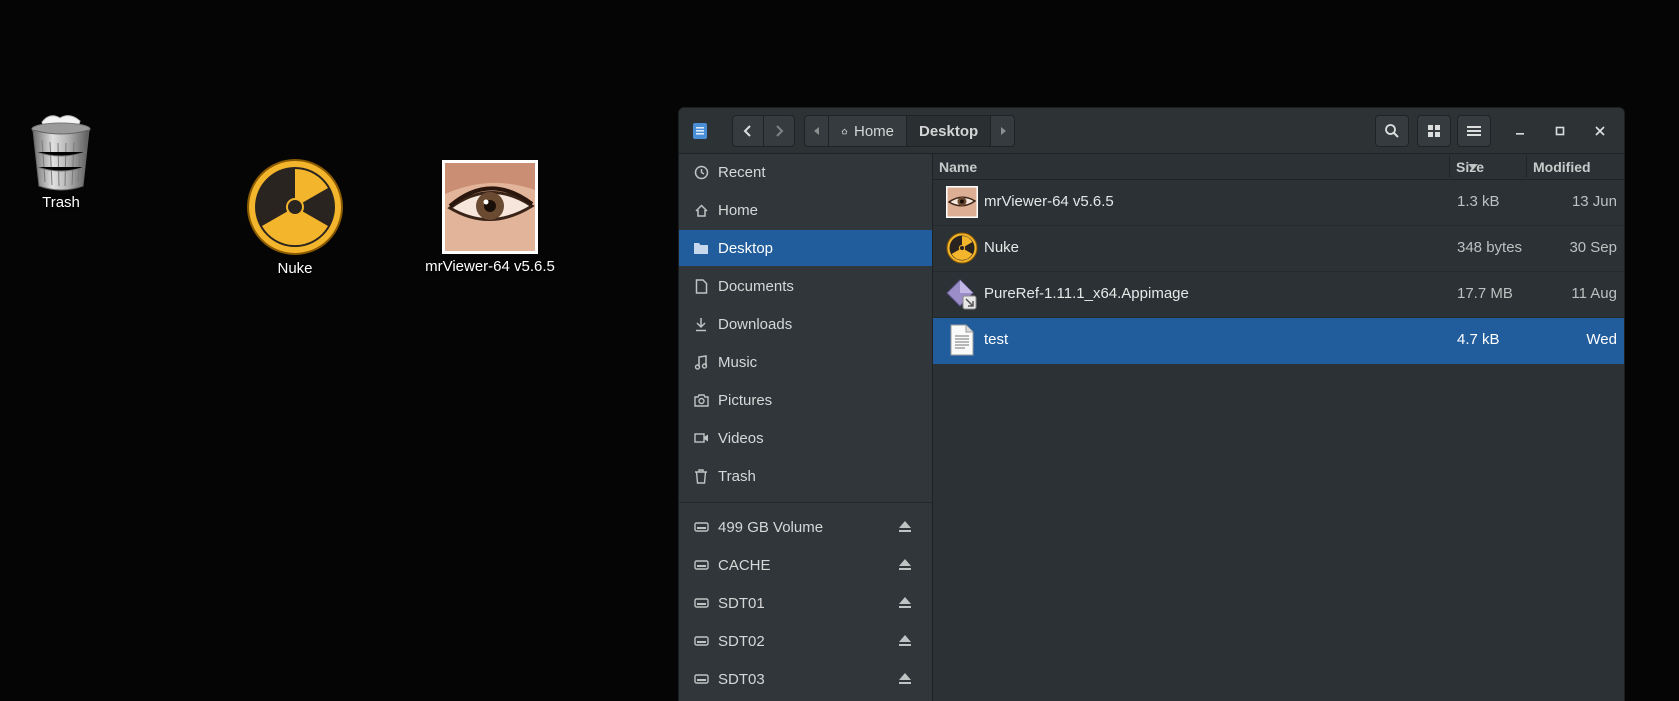  I want to click on sidebar-item-downloads: Downloads, so click(805, 324).